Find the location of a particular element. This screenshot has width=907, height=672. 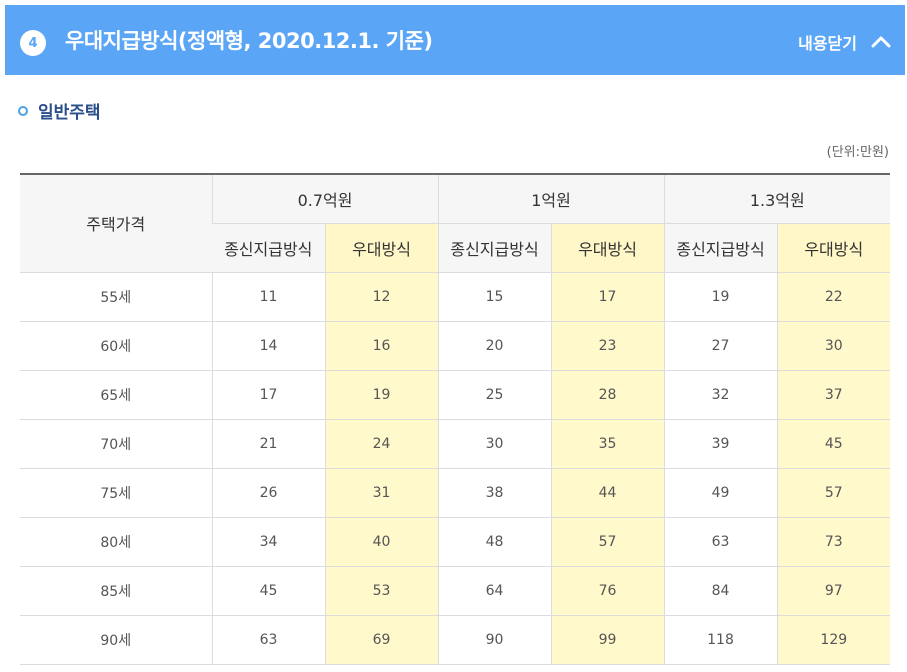

lifetime-amount-cell: 64 is located at coordinates (494, 591).